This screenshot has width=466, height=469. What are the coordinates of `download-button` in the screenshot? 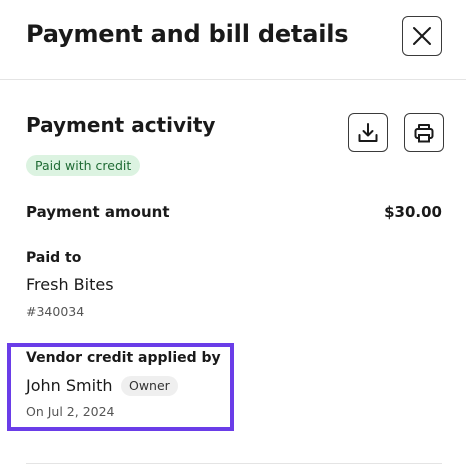 It's located at (368, 132).